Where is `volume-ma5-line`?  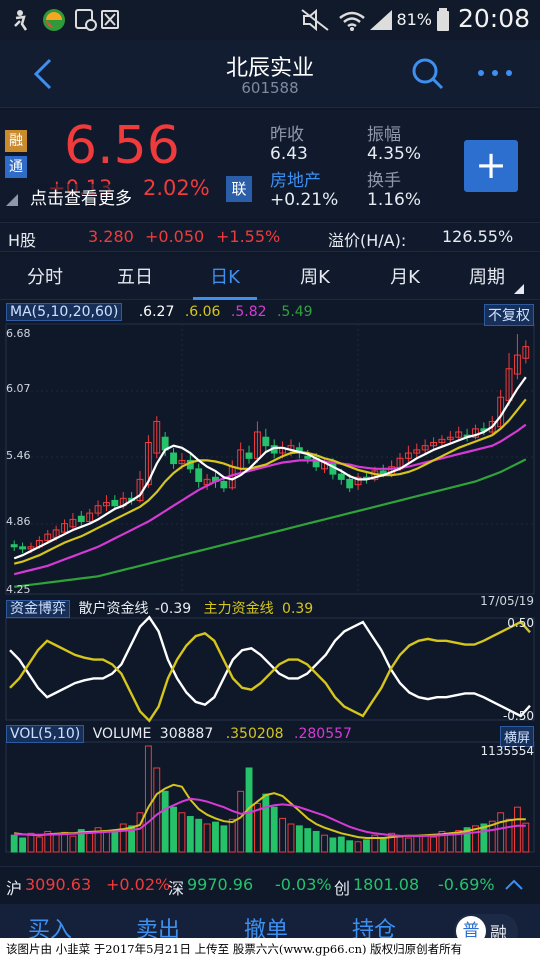 volume-ma5-line is located at coordinates (270, 811).